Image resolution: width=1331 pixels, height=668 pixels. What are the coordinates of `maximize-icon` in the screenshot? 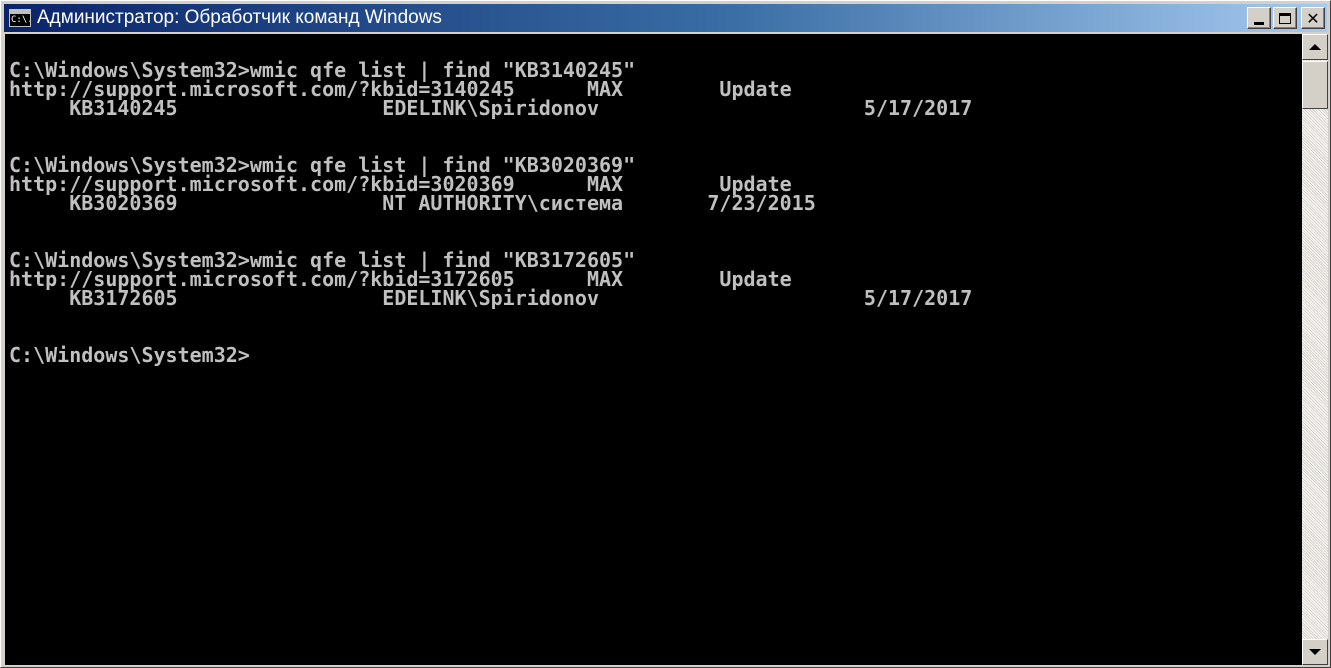 It's located at (1285, 18).